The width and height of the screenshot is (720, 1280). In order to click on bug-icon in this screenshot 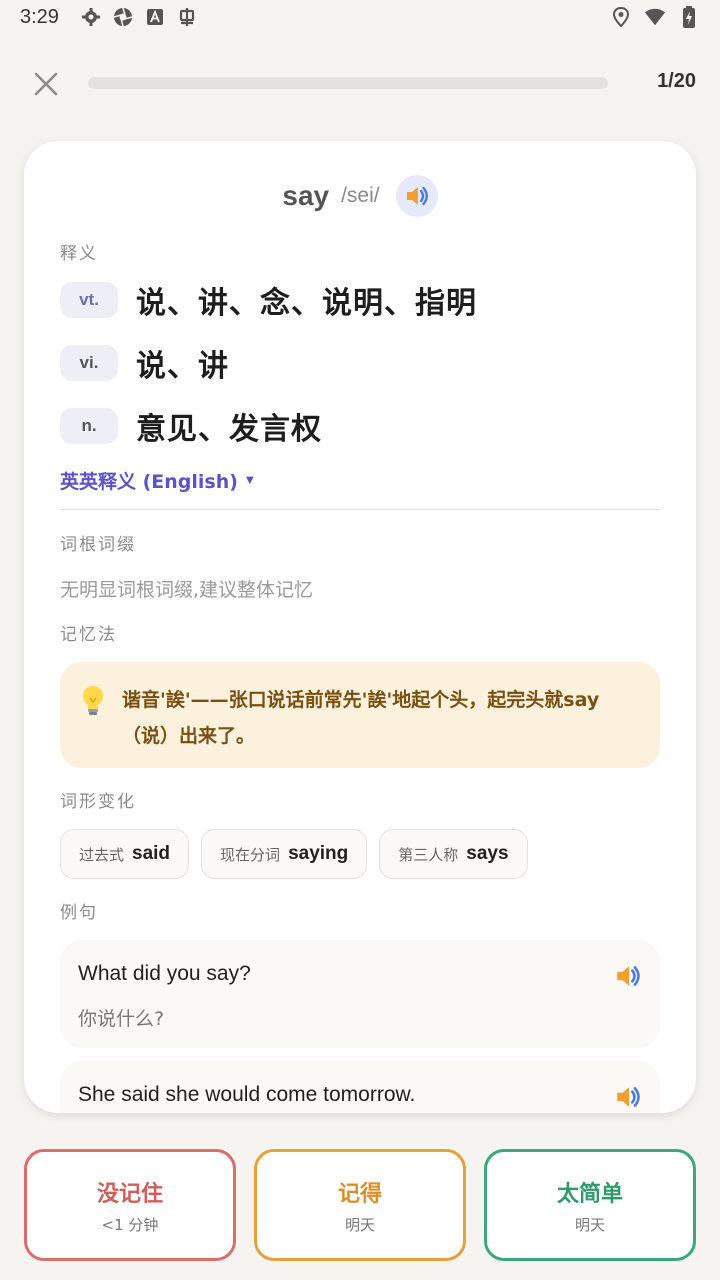, I will do `click(187, 17)`.